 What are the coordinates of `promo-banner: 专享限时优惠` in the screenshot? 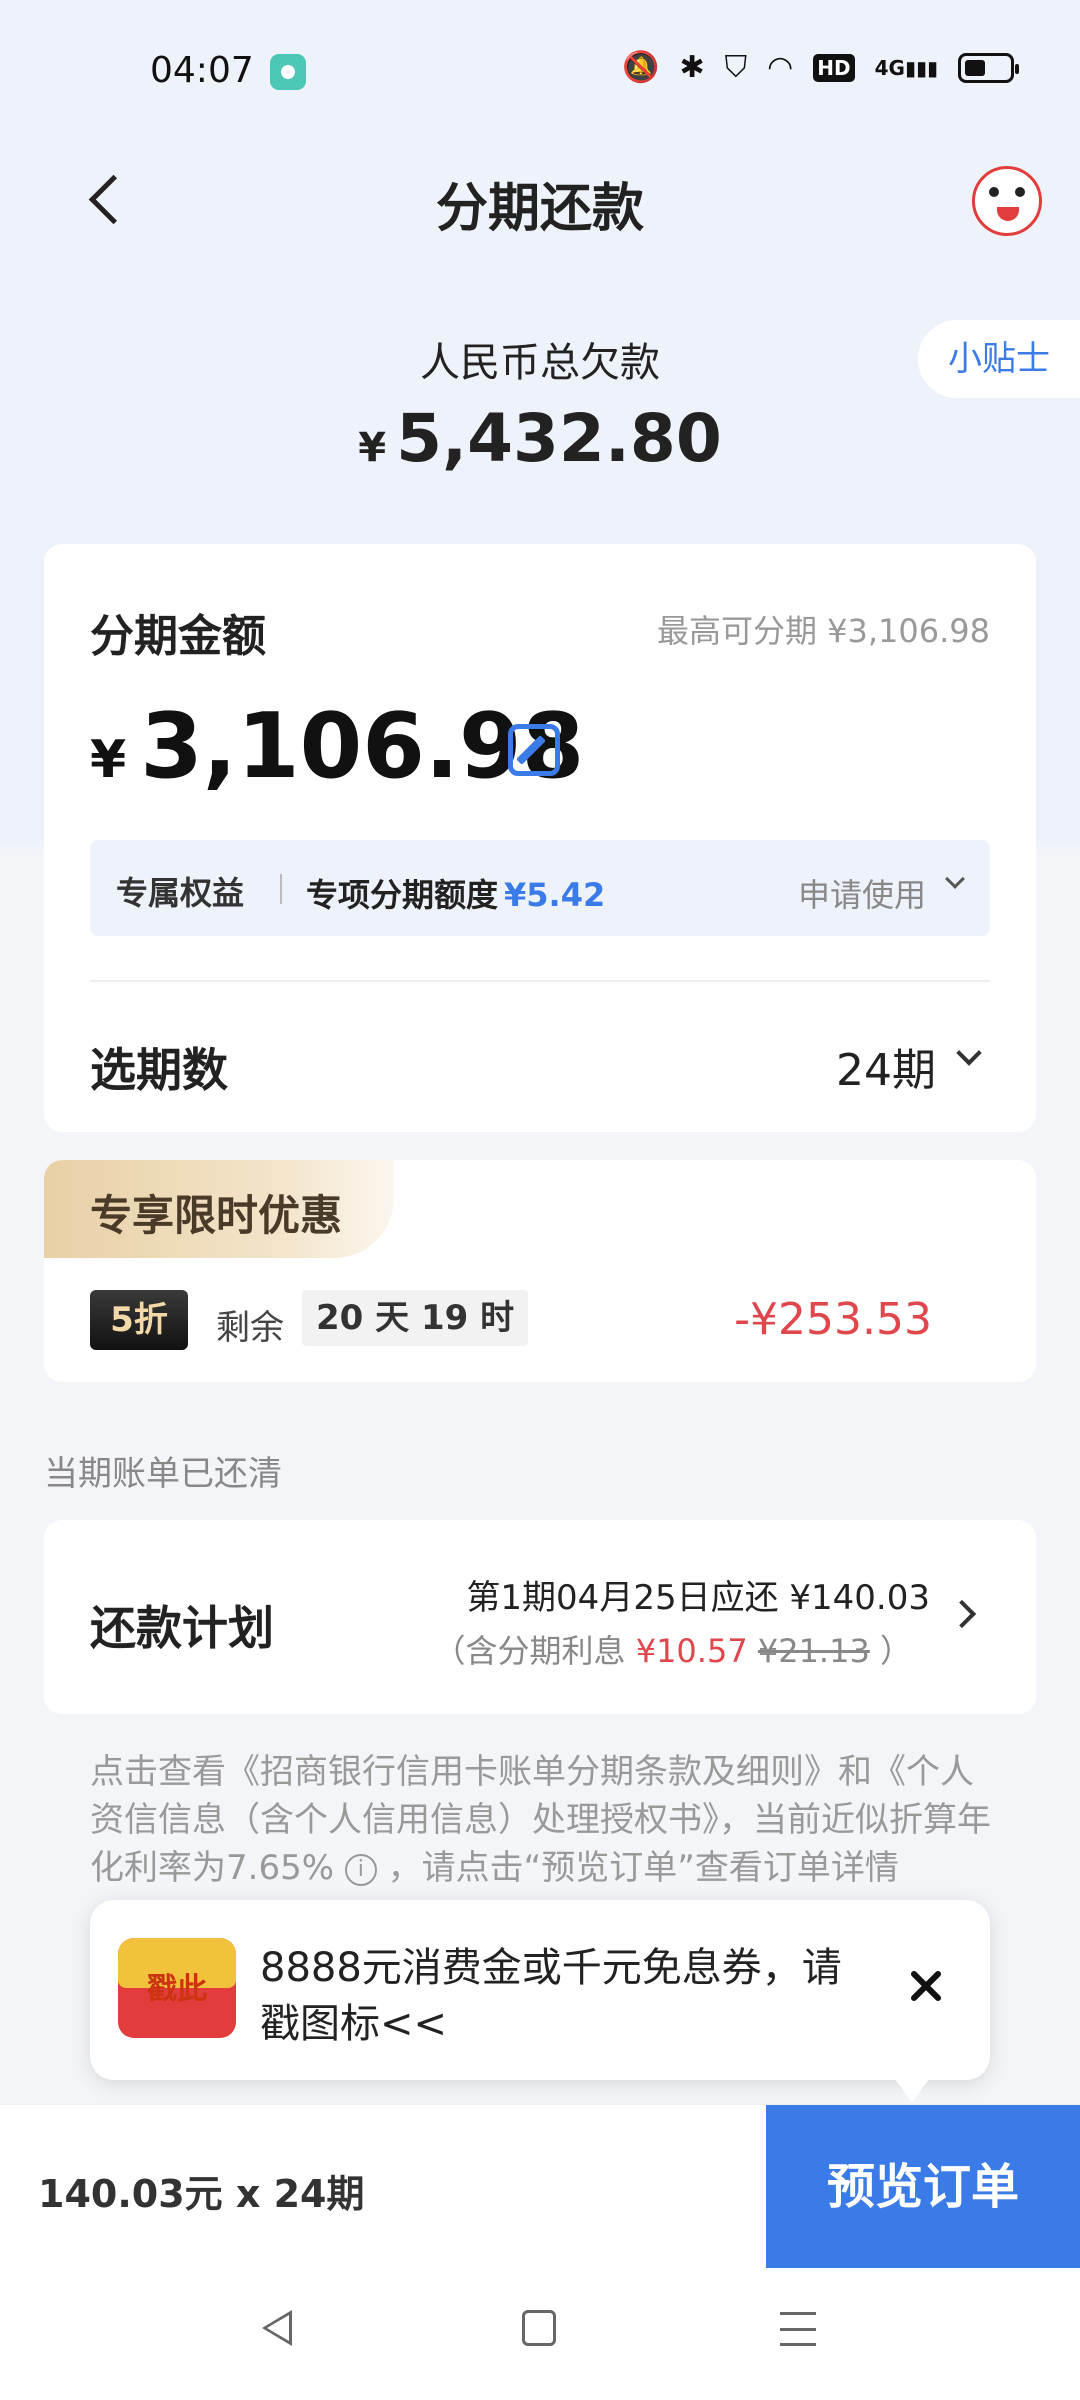 It's located at (219, 1209).